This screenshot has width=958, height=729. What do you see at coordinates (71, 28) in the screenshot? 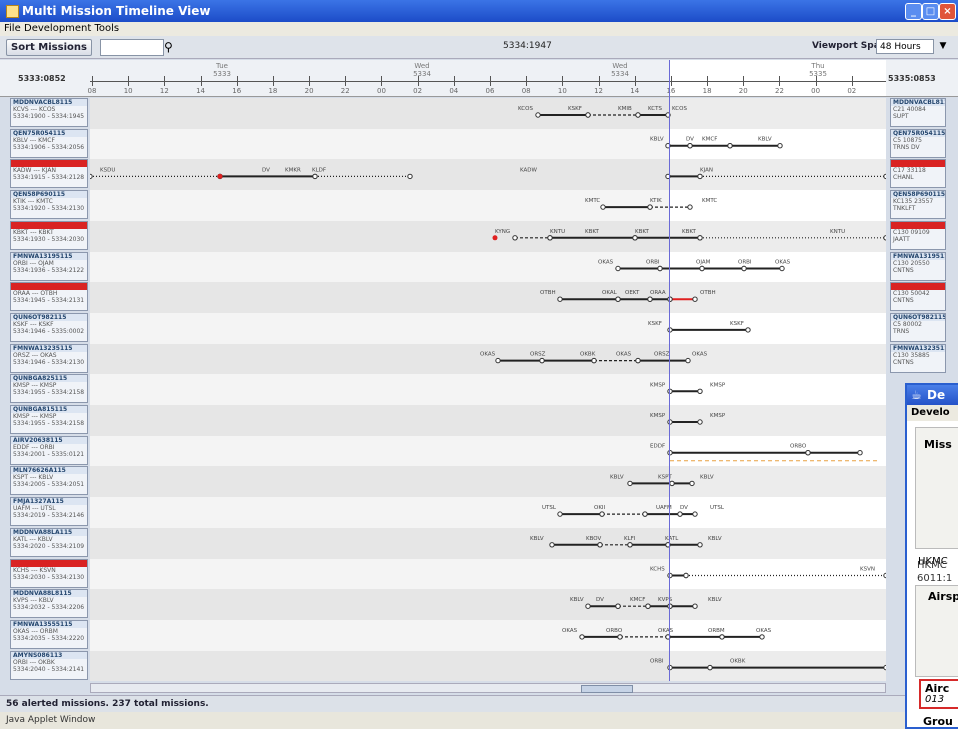
I see `menu-development-tools: Development Tools` at bounding box center [71, 28].